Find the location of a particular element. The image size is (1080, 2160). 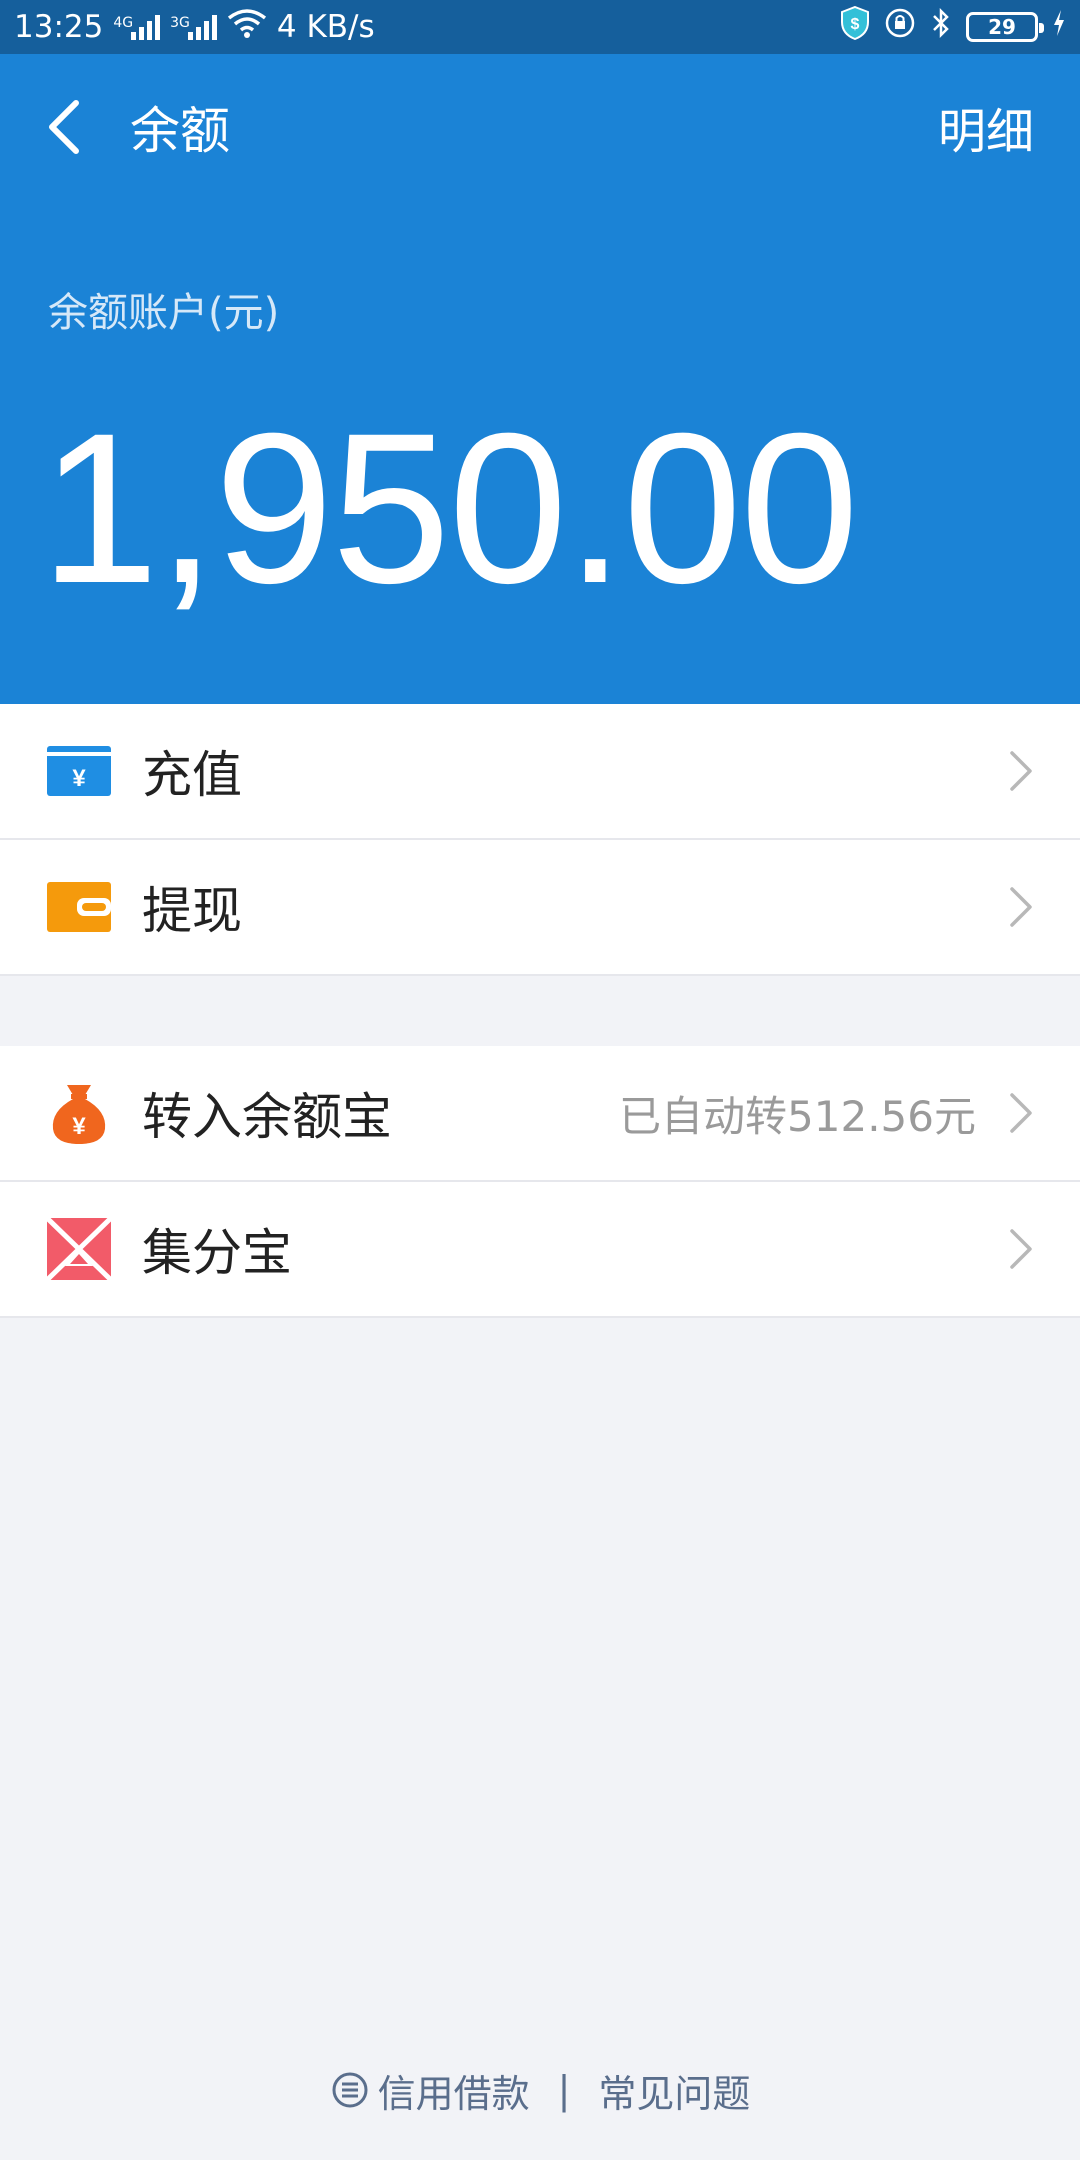

back-button is located at coordinates (64, 127).